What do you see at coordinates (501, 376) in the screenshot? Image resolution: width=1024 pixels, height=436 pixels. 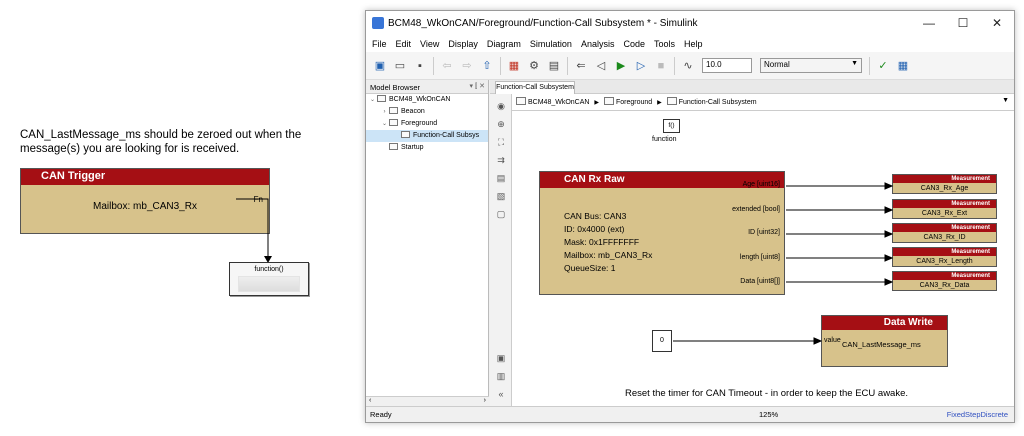 I see `explorer-bar-icon: ▥` at bounding box center [501, 376].